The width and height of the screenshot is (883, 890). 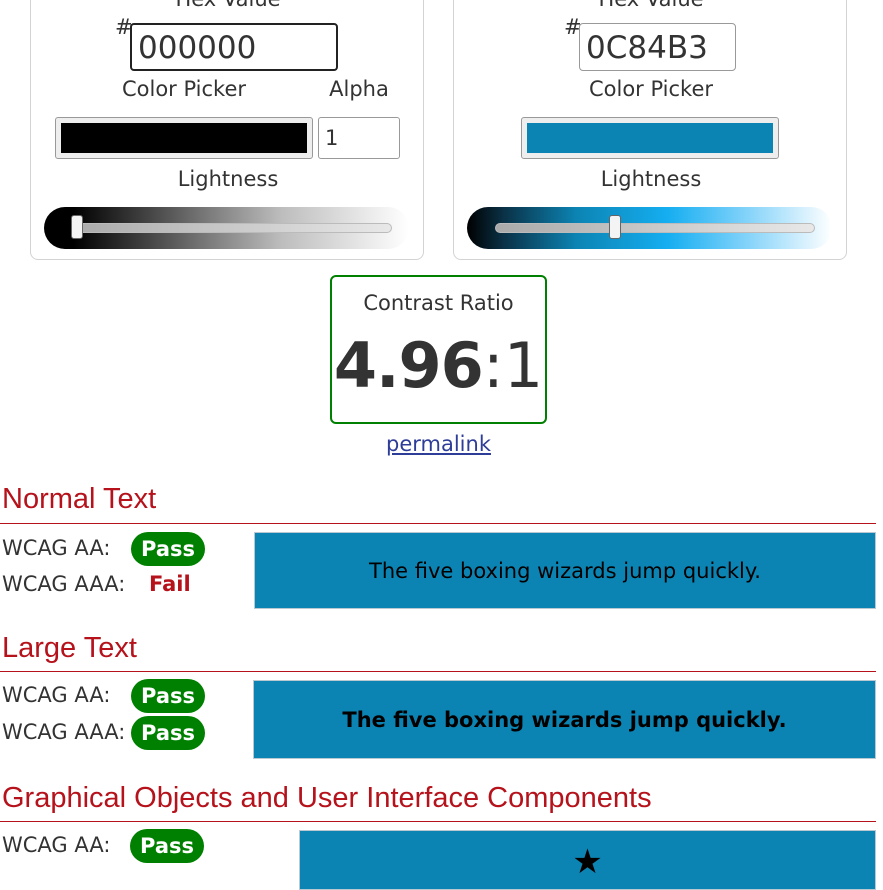 What do you see at coordinates (79, 499) in the screenshot?
I see `normal-text-heading: Normal Text` at bounding box center [79, 499].